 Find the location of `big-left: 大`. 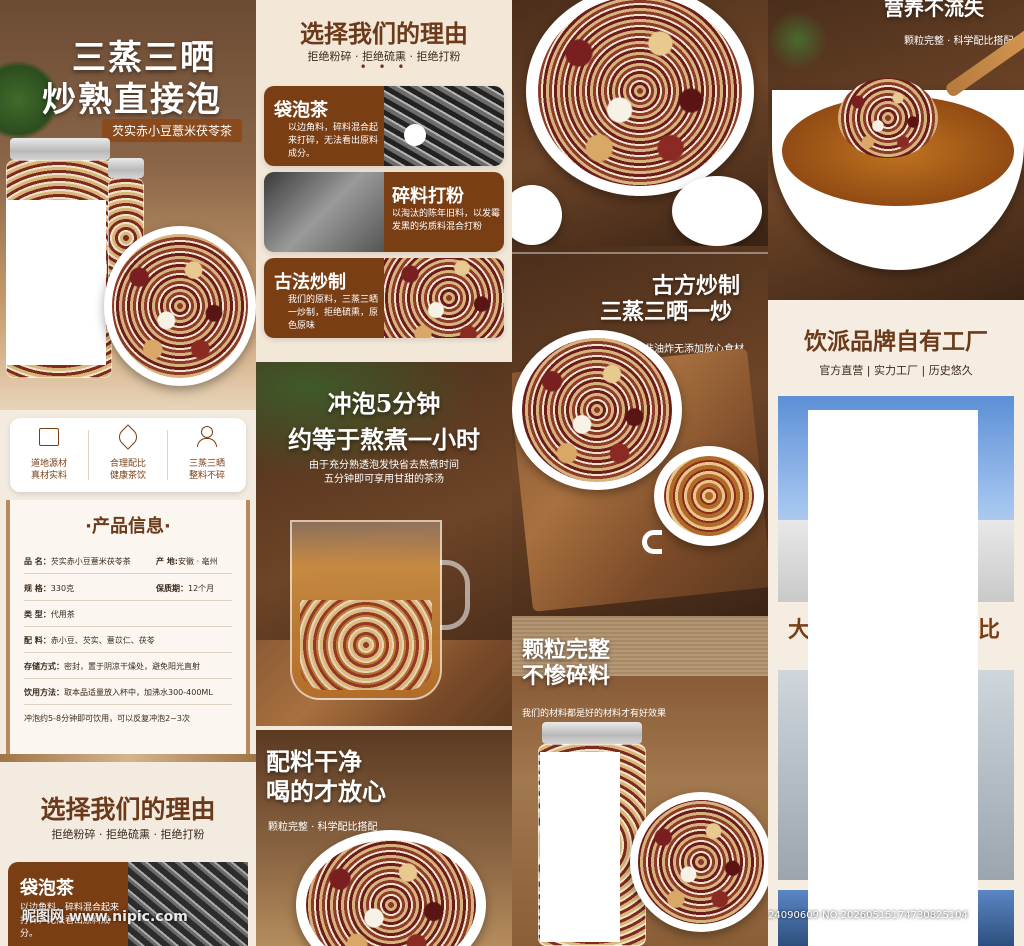

big-left: 大 is located at coordinates (799, 630).